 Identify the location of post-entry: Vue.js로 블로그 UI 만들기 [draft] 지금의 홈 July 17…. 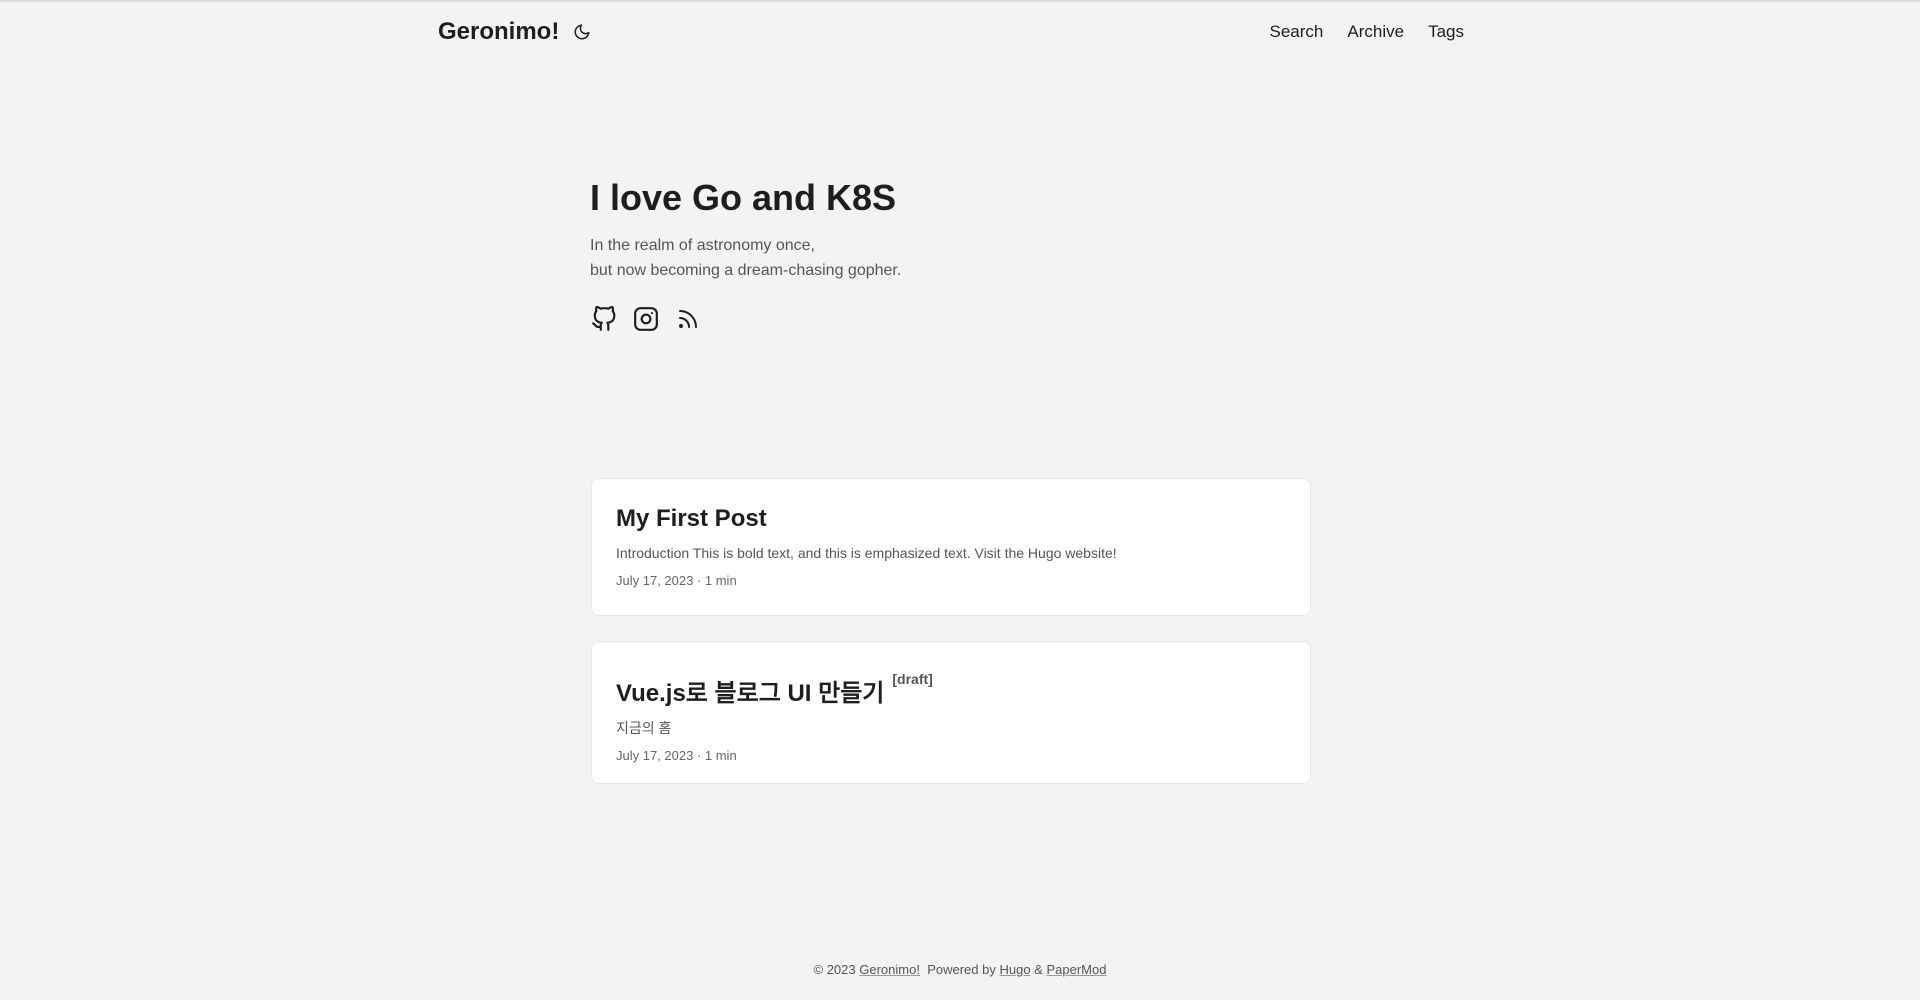
(951, 712).